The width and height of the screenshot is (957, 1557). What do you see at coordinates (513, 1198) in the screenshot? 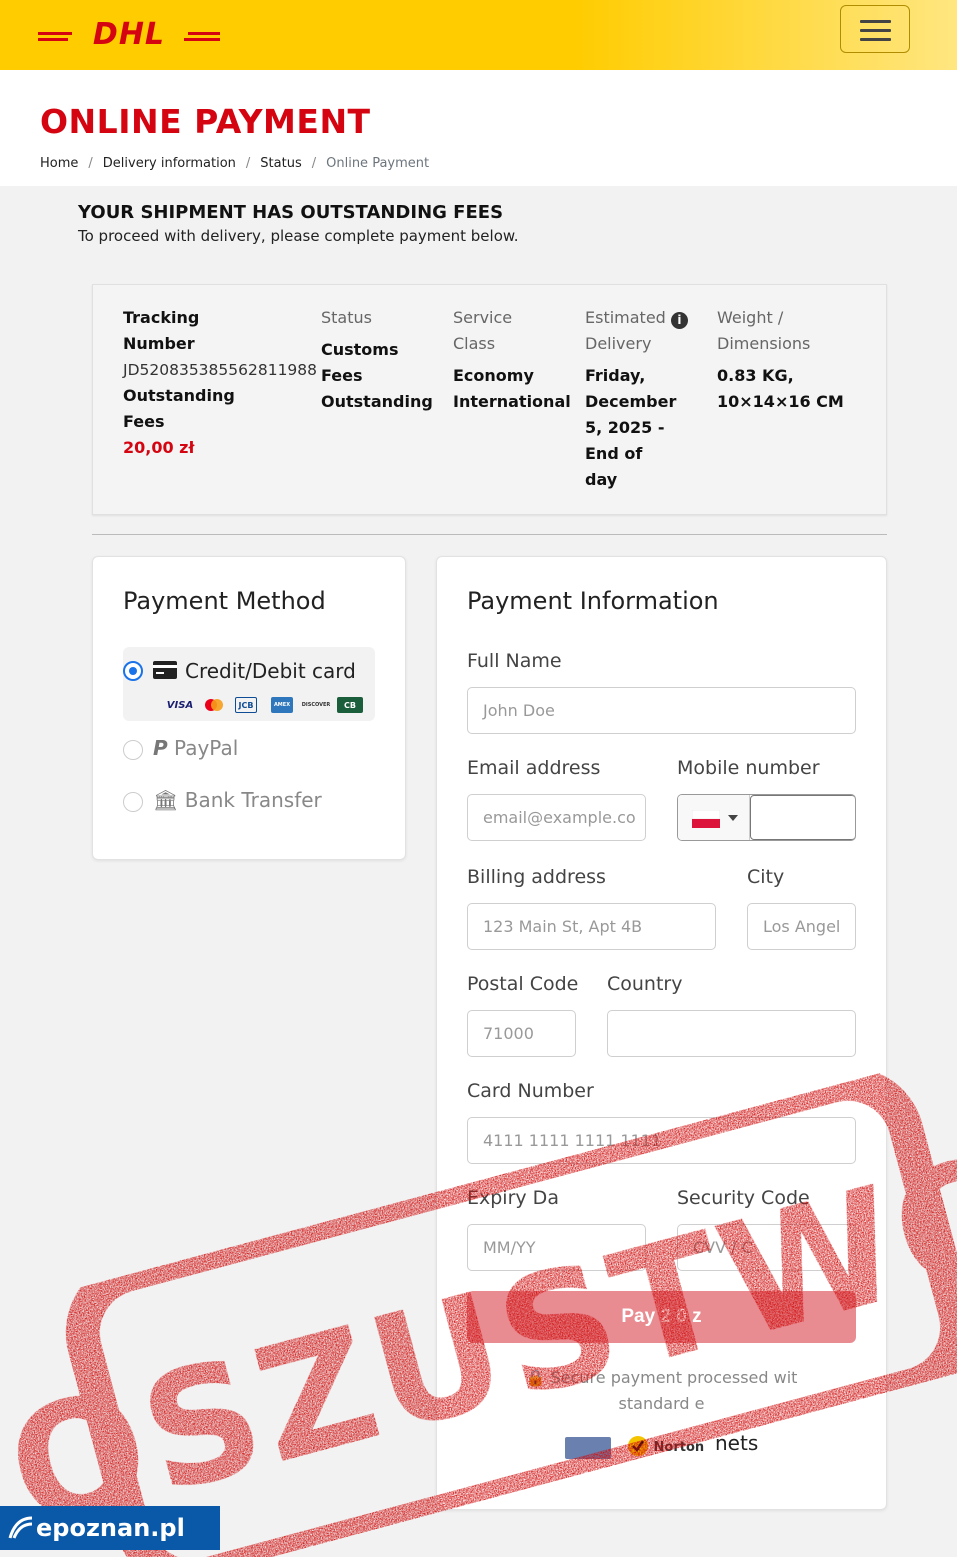
I see `expiry-date-label: Expiry Da` at bounding box center [513, 1198].